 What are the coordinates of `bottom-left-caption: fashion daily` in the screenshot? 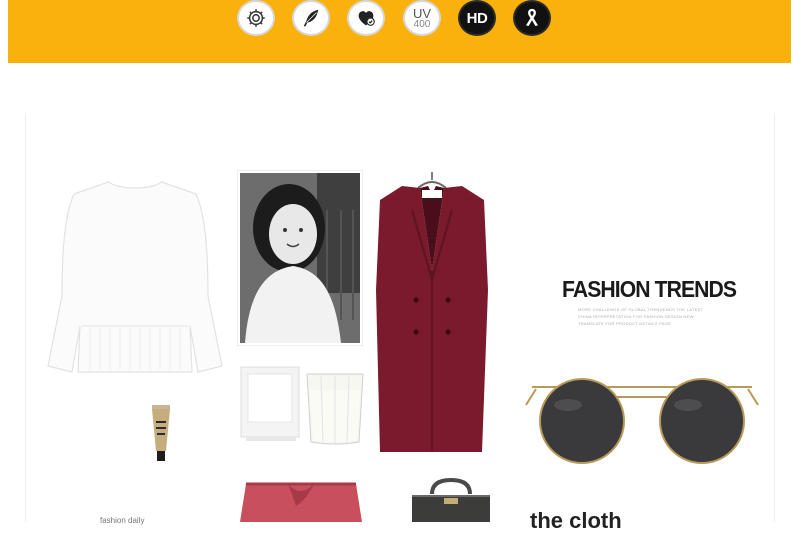 It's located at (122, 520).